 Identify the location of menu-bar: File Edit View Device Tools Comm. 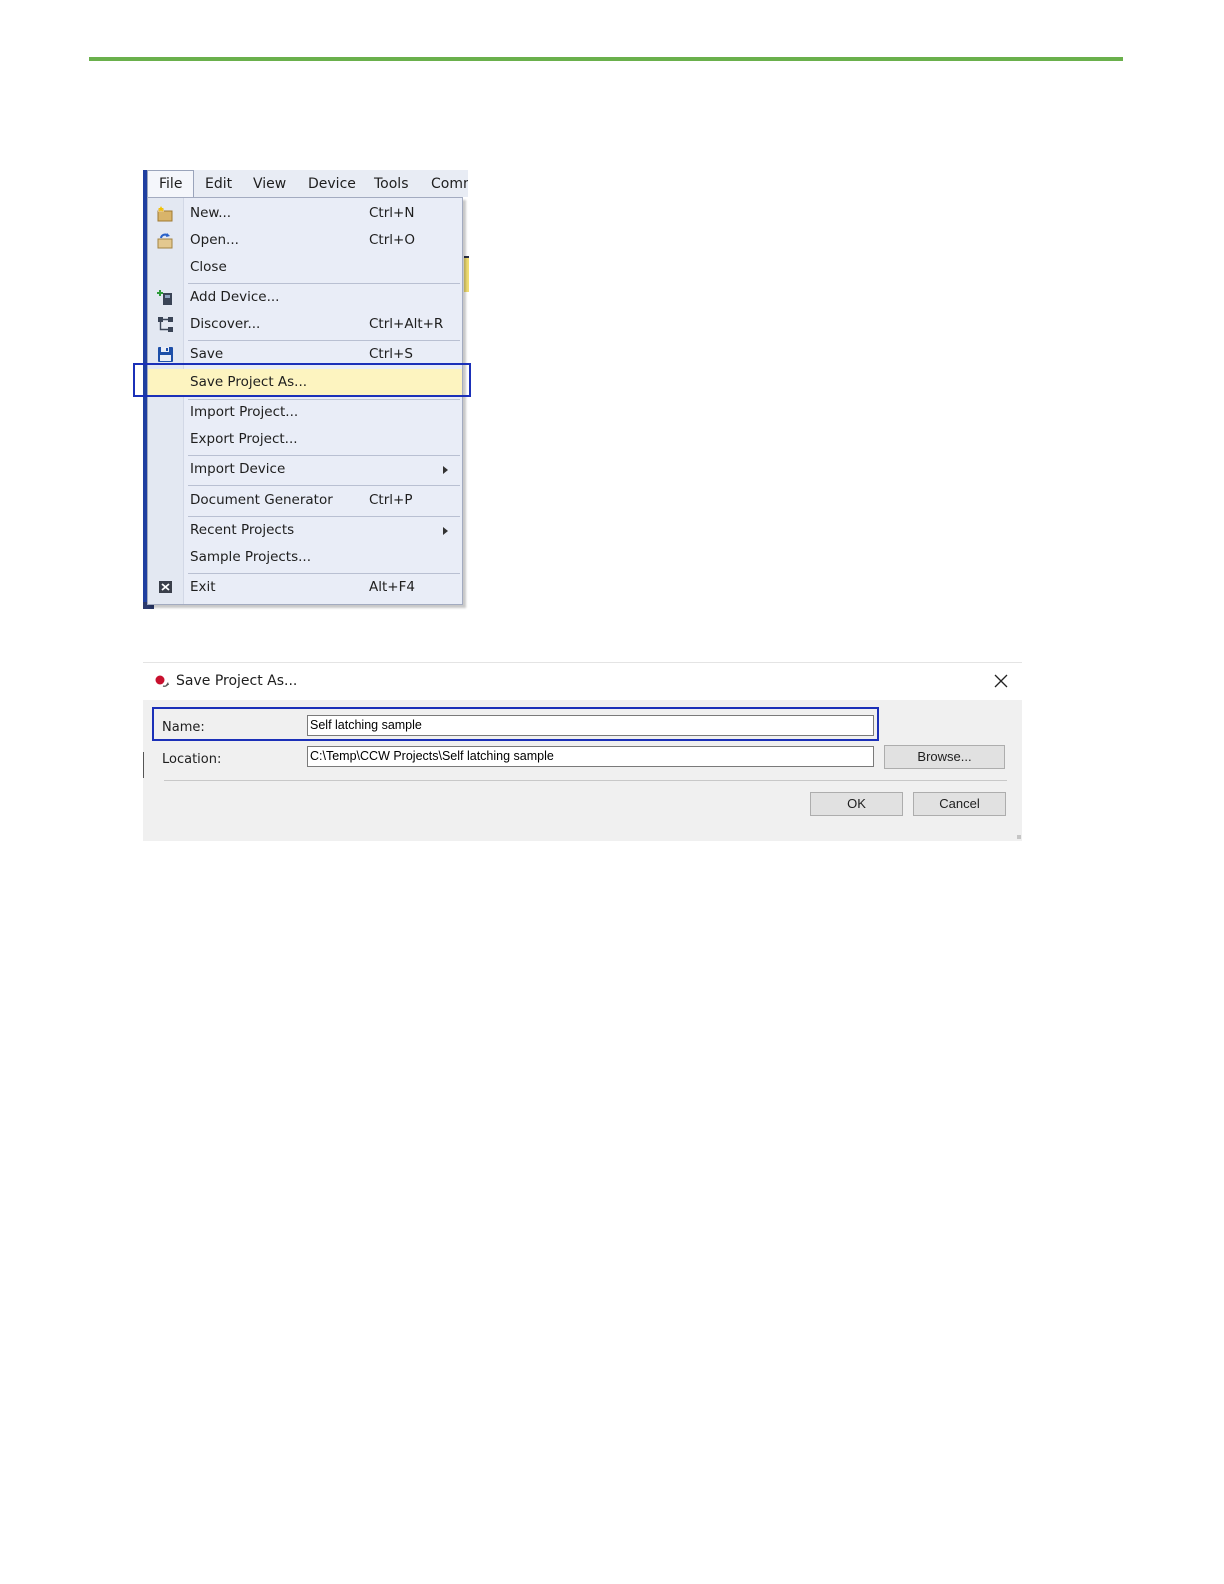
(307, 183).